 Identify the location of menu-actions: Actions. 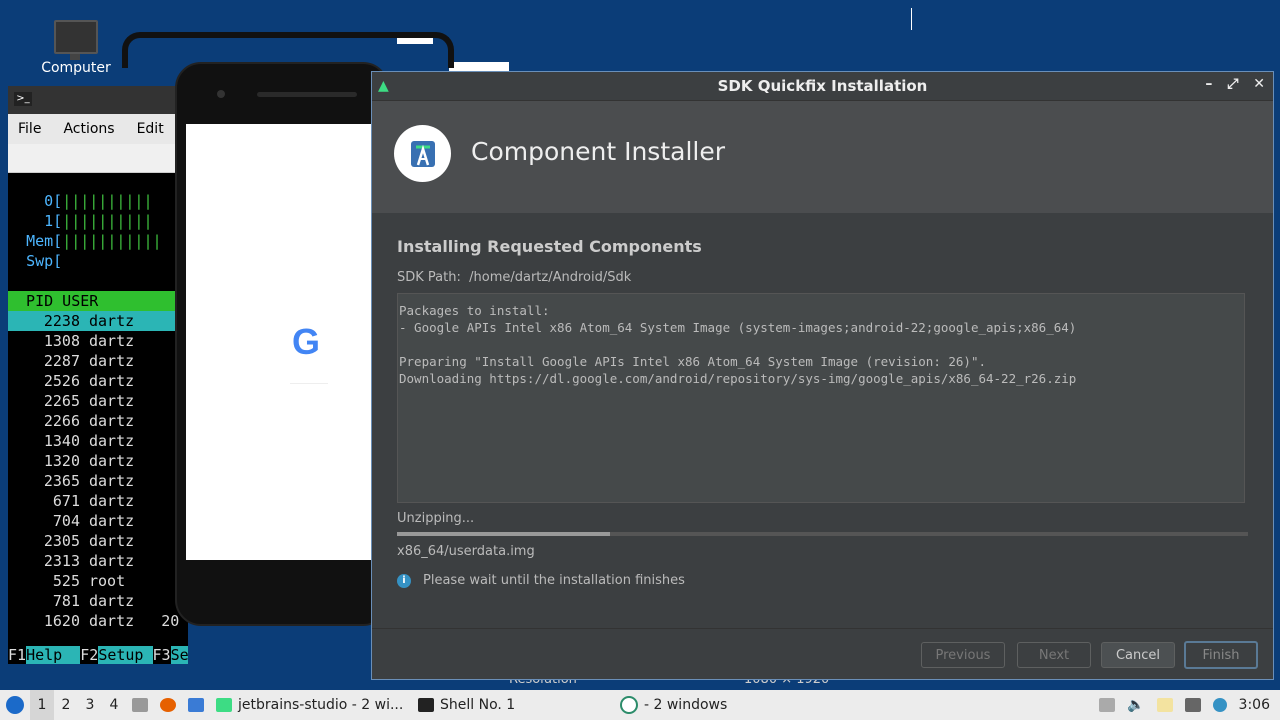
(89, 129).